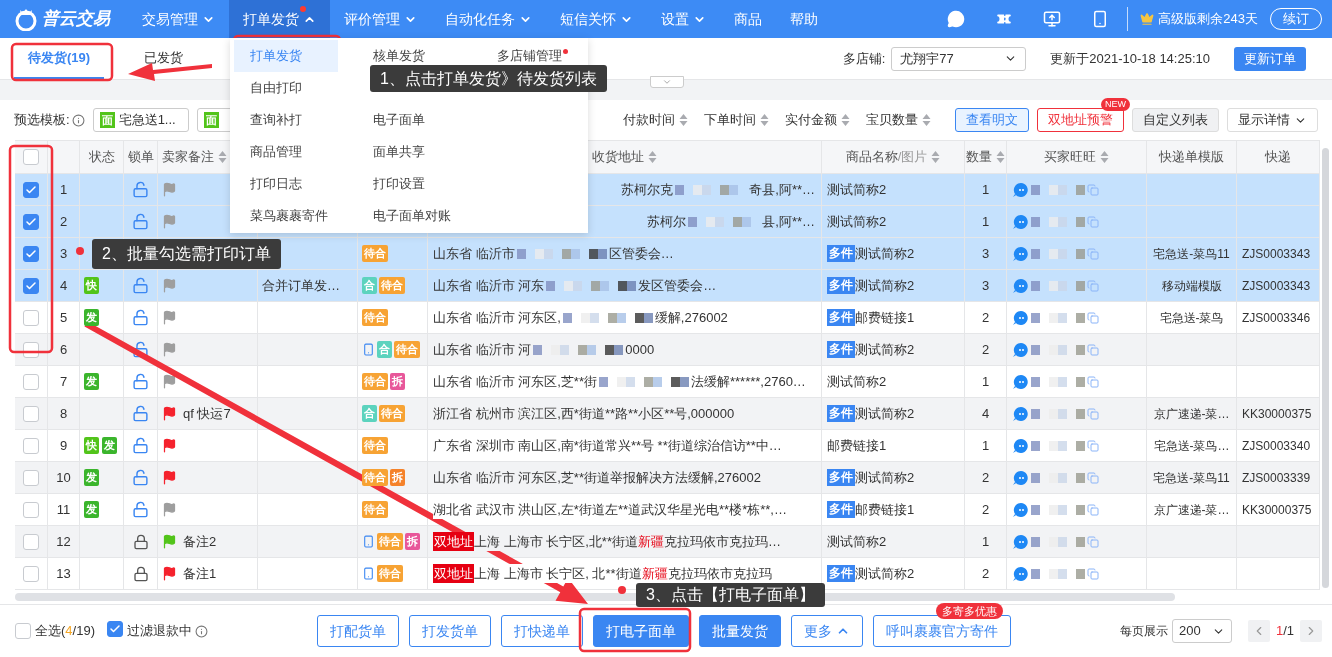  Describe the element at coordinates (667, 478) in the screenshot. I see `order-row: 10 发 待合 拆 山东省 临沂市 河东区,芝**街道举报解决方法缓解,276002 多件测试简称2 2 宅急送-菜鸟11 ZJS0003339` at that location.